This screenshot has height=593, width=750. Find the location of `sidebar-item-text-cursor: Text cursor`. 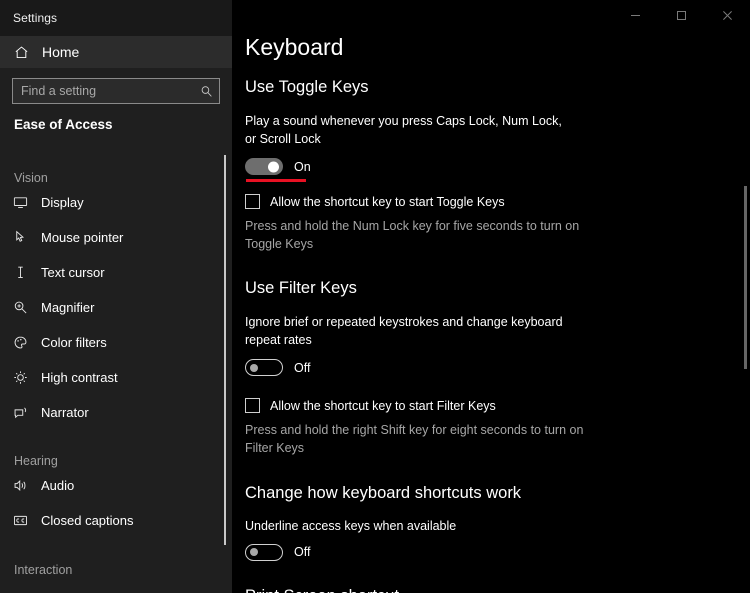

sidebar-item-text-cursor: Text cursor is located at coordinates (116, 272).